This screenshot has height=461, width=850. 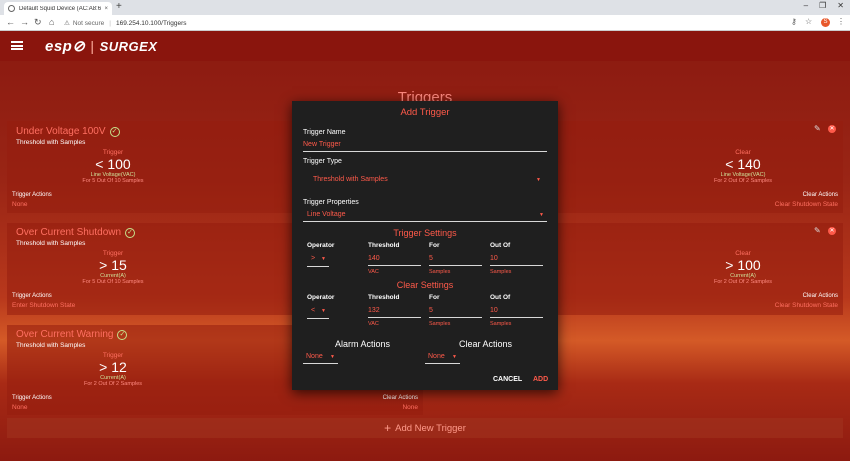 I want to click on bookmark-star-icon: ☆, so click(x=808, y=21).